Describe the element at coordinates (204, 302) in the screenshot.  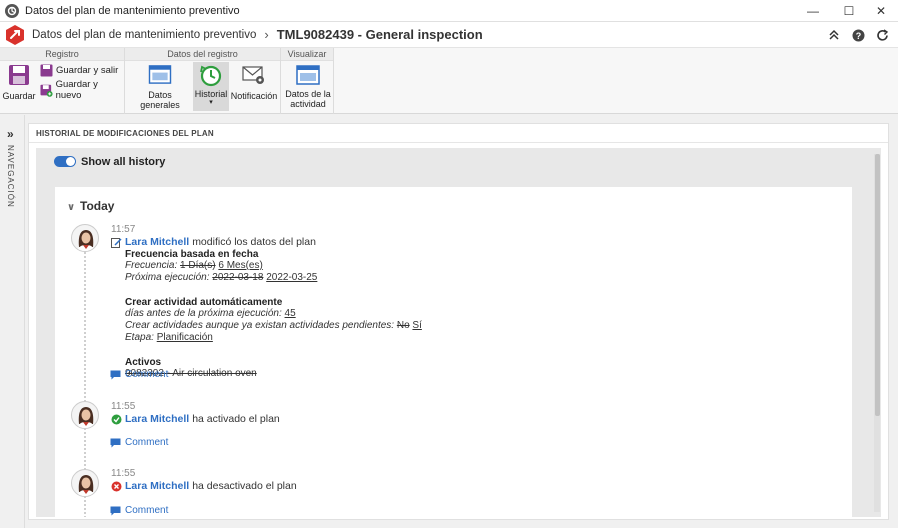
I see `change-title: Crear actividad automáticamente` at that location.